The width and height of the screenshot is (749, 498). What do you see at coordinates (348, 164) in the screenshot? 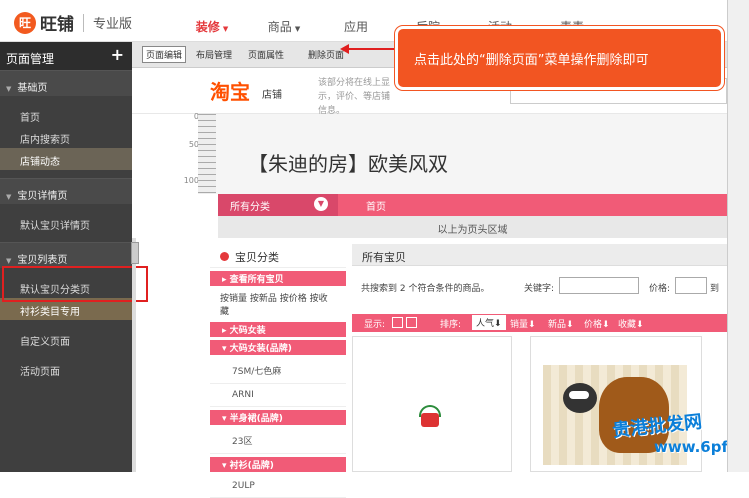
I see `store-title: 【朱迪的房】欧美风双` at bounding box center [348, 164].